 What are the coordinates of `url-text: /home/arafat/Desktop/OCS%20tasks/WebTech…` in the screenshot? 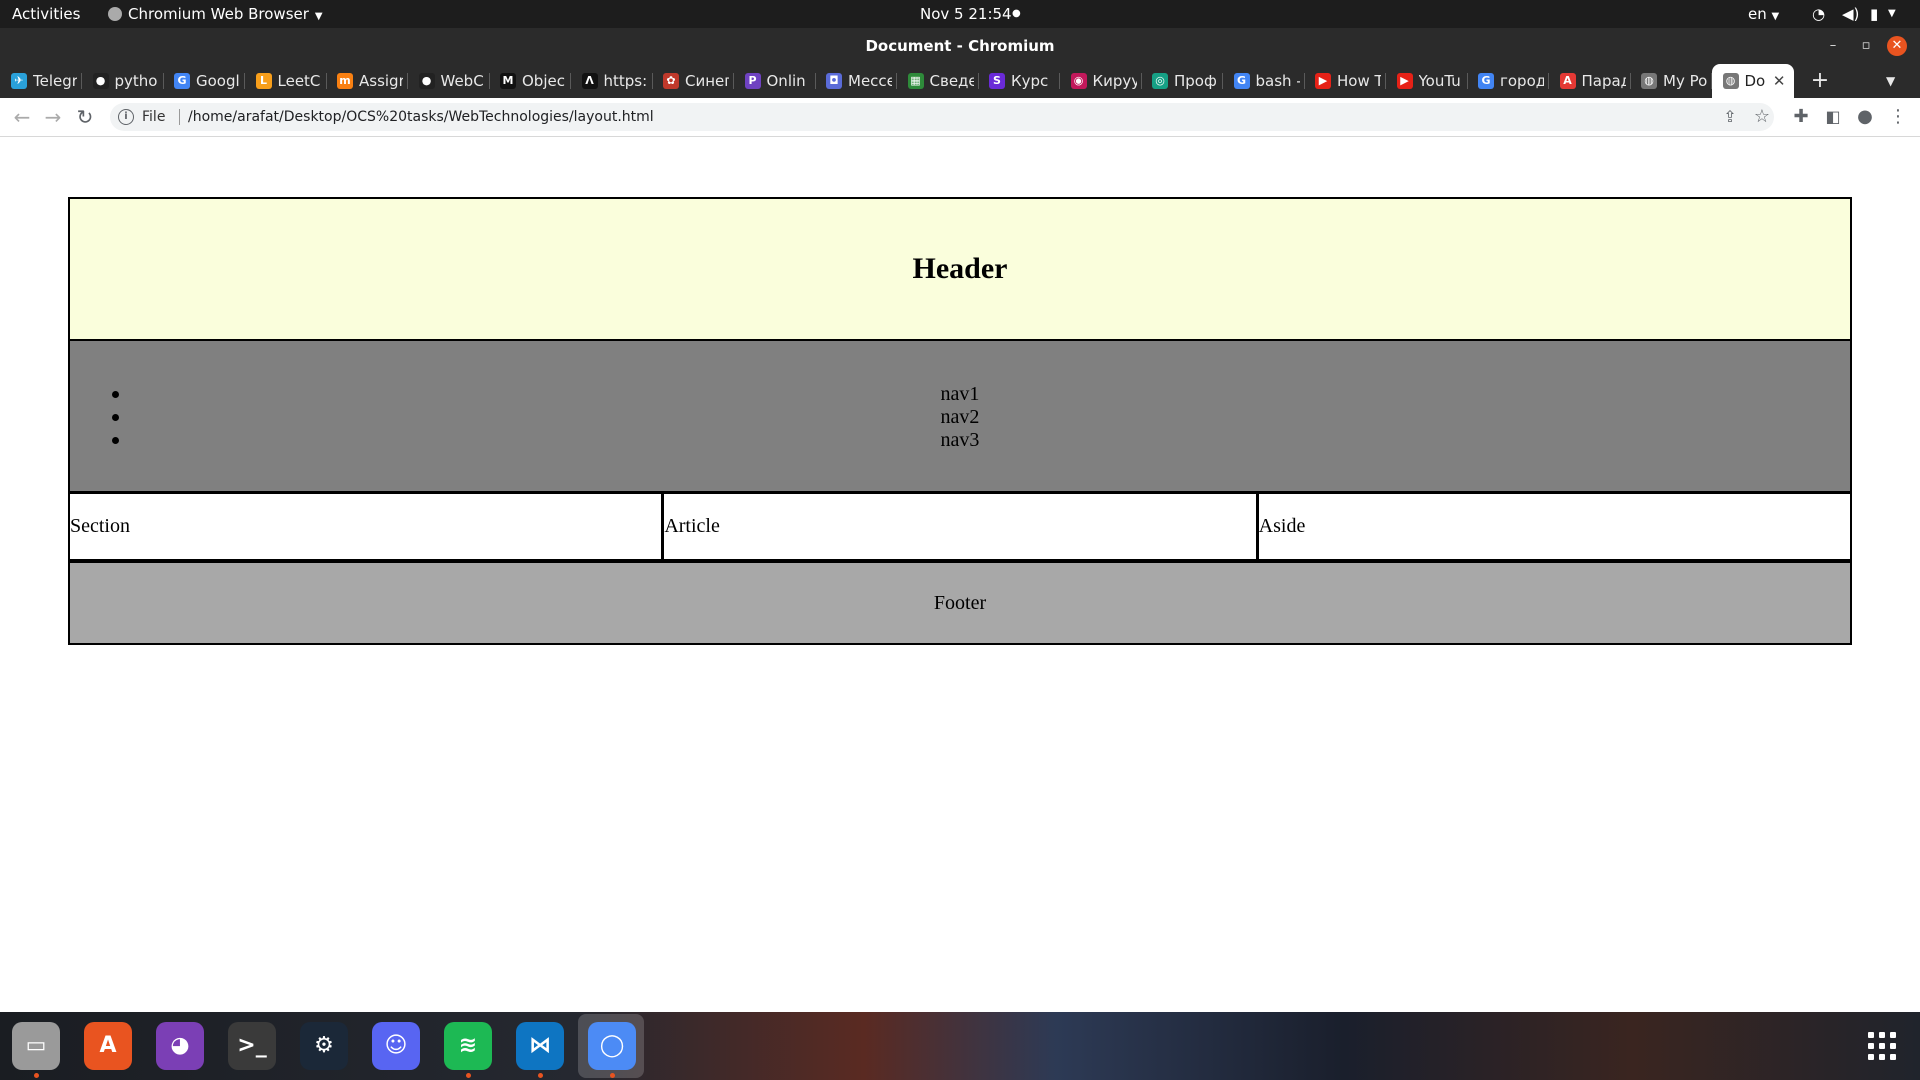 It's located at (421, 117).